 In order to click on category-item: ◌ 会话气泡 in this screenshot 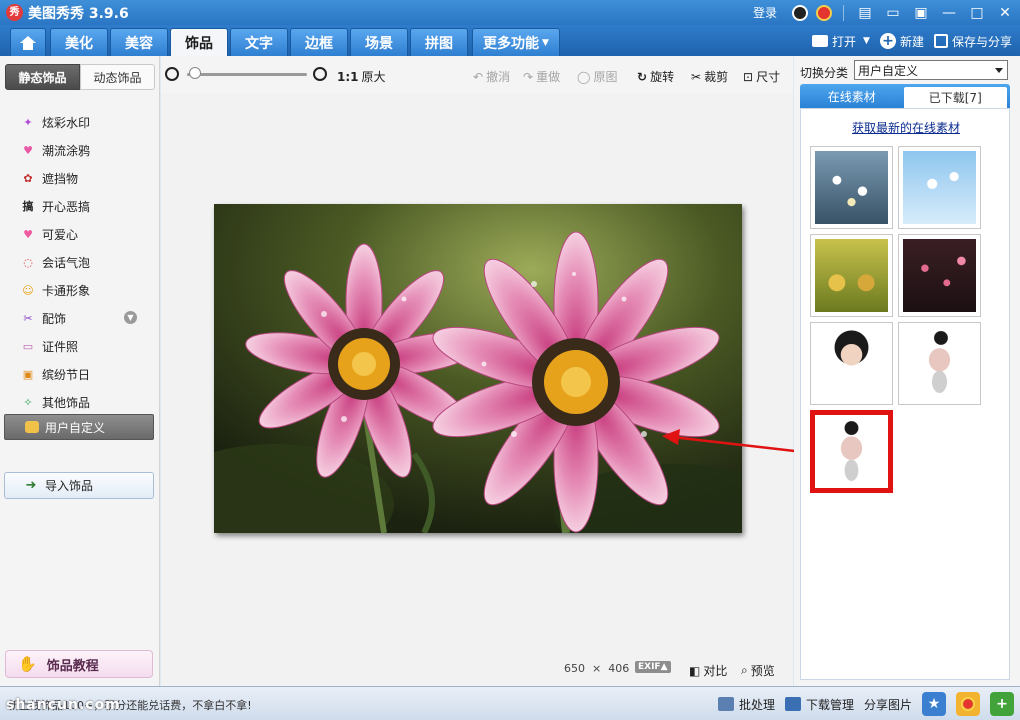, I will do `click(85, 262)`.